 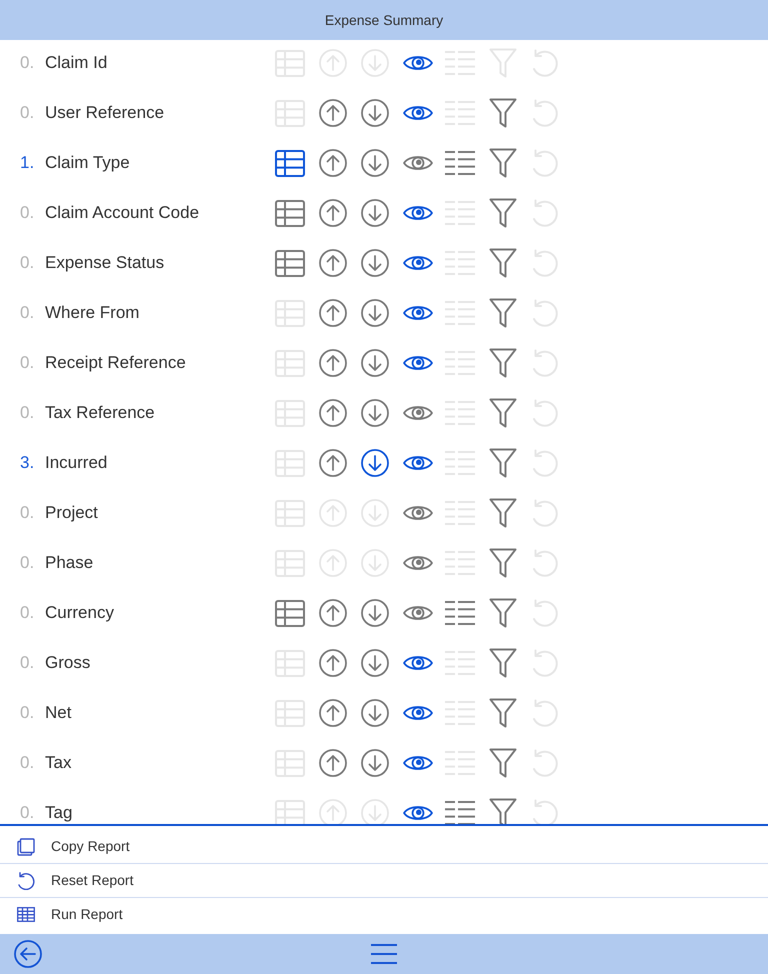 What do you see at coordinates (69, 563) in the screenshot?
I see `field-label: Phase` at bounding box center [69, 563].